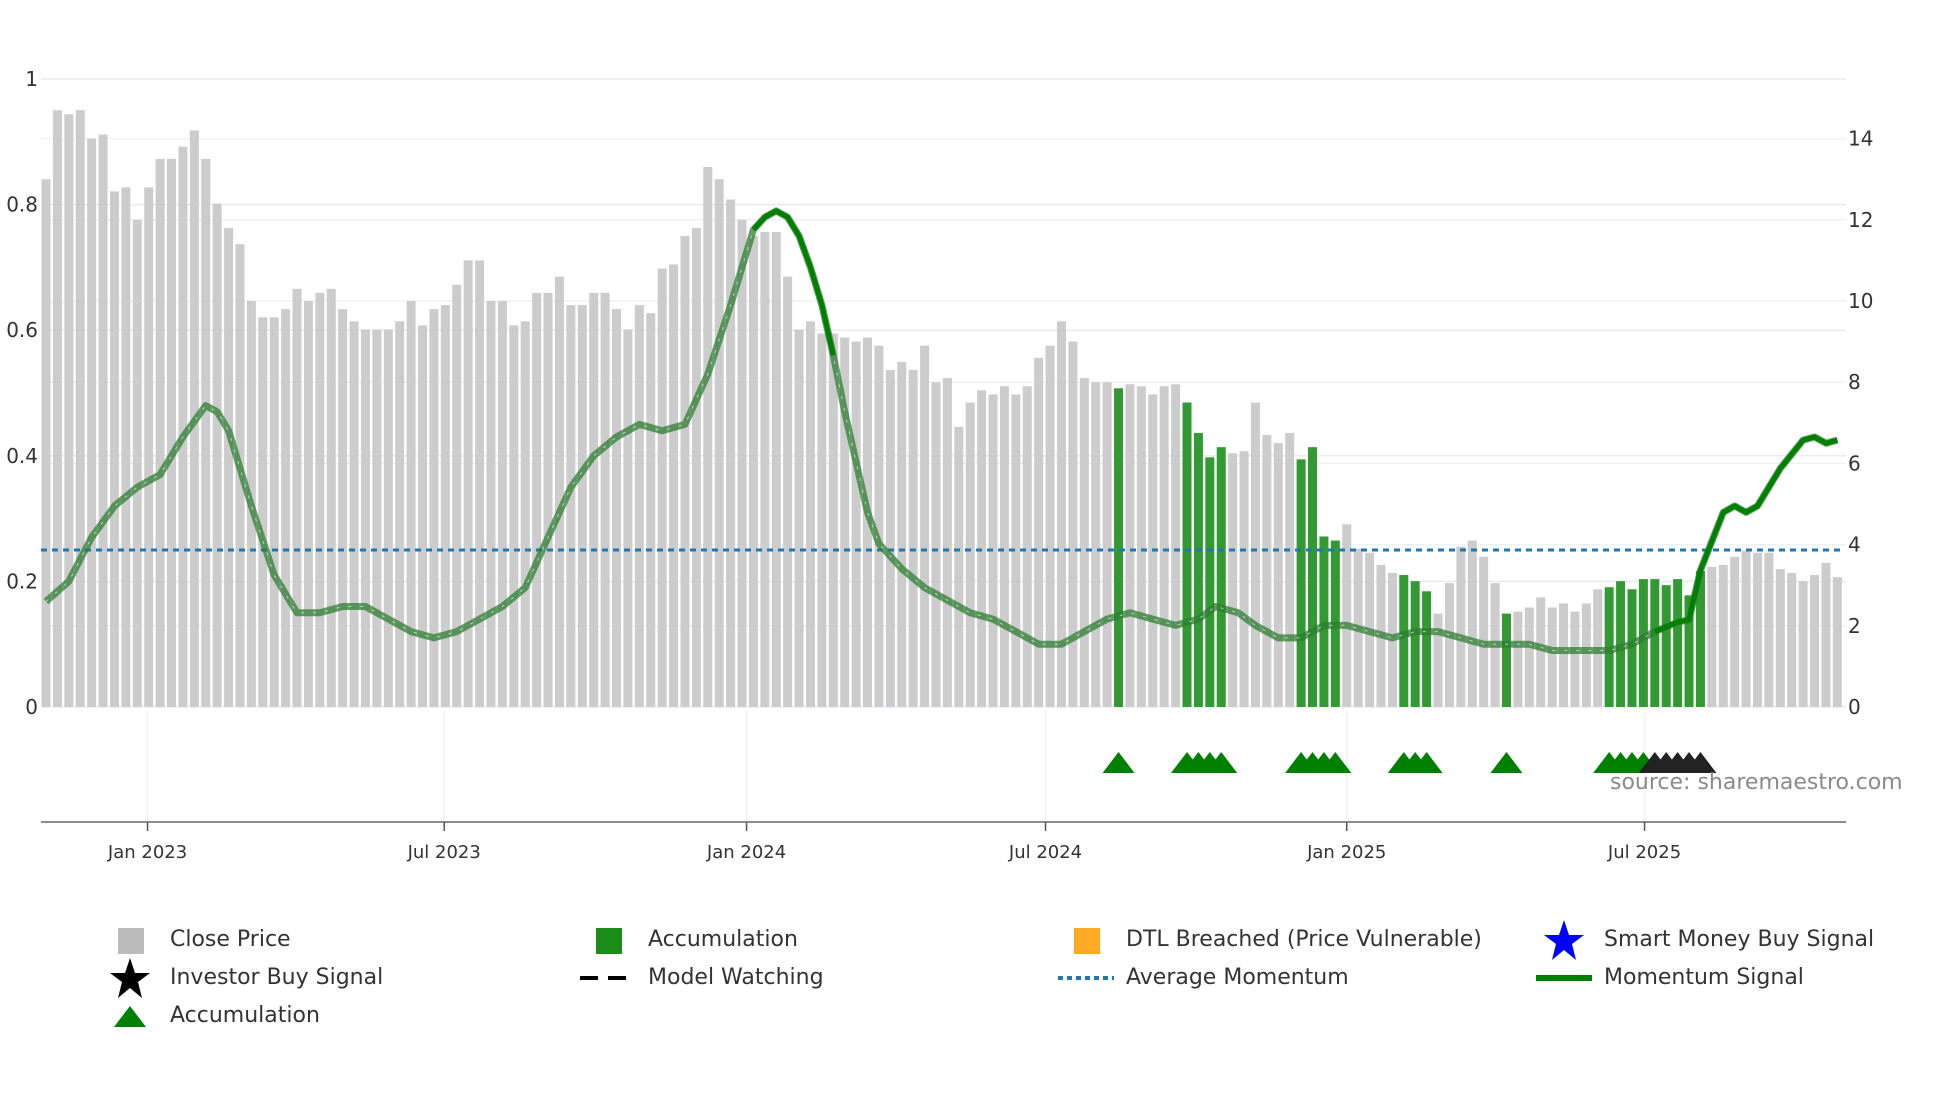 The height and width of the screenshot is (1102, 1960). I want to click on left-tick-label: 0.8, so click(22, 205).